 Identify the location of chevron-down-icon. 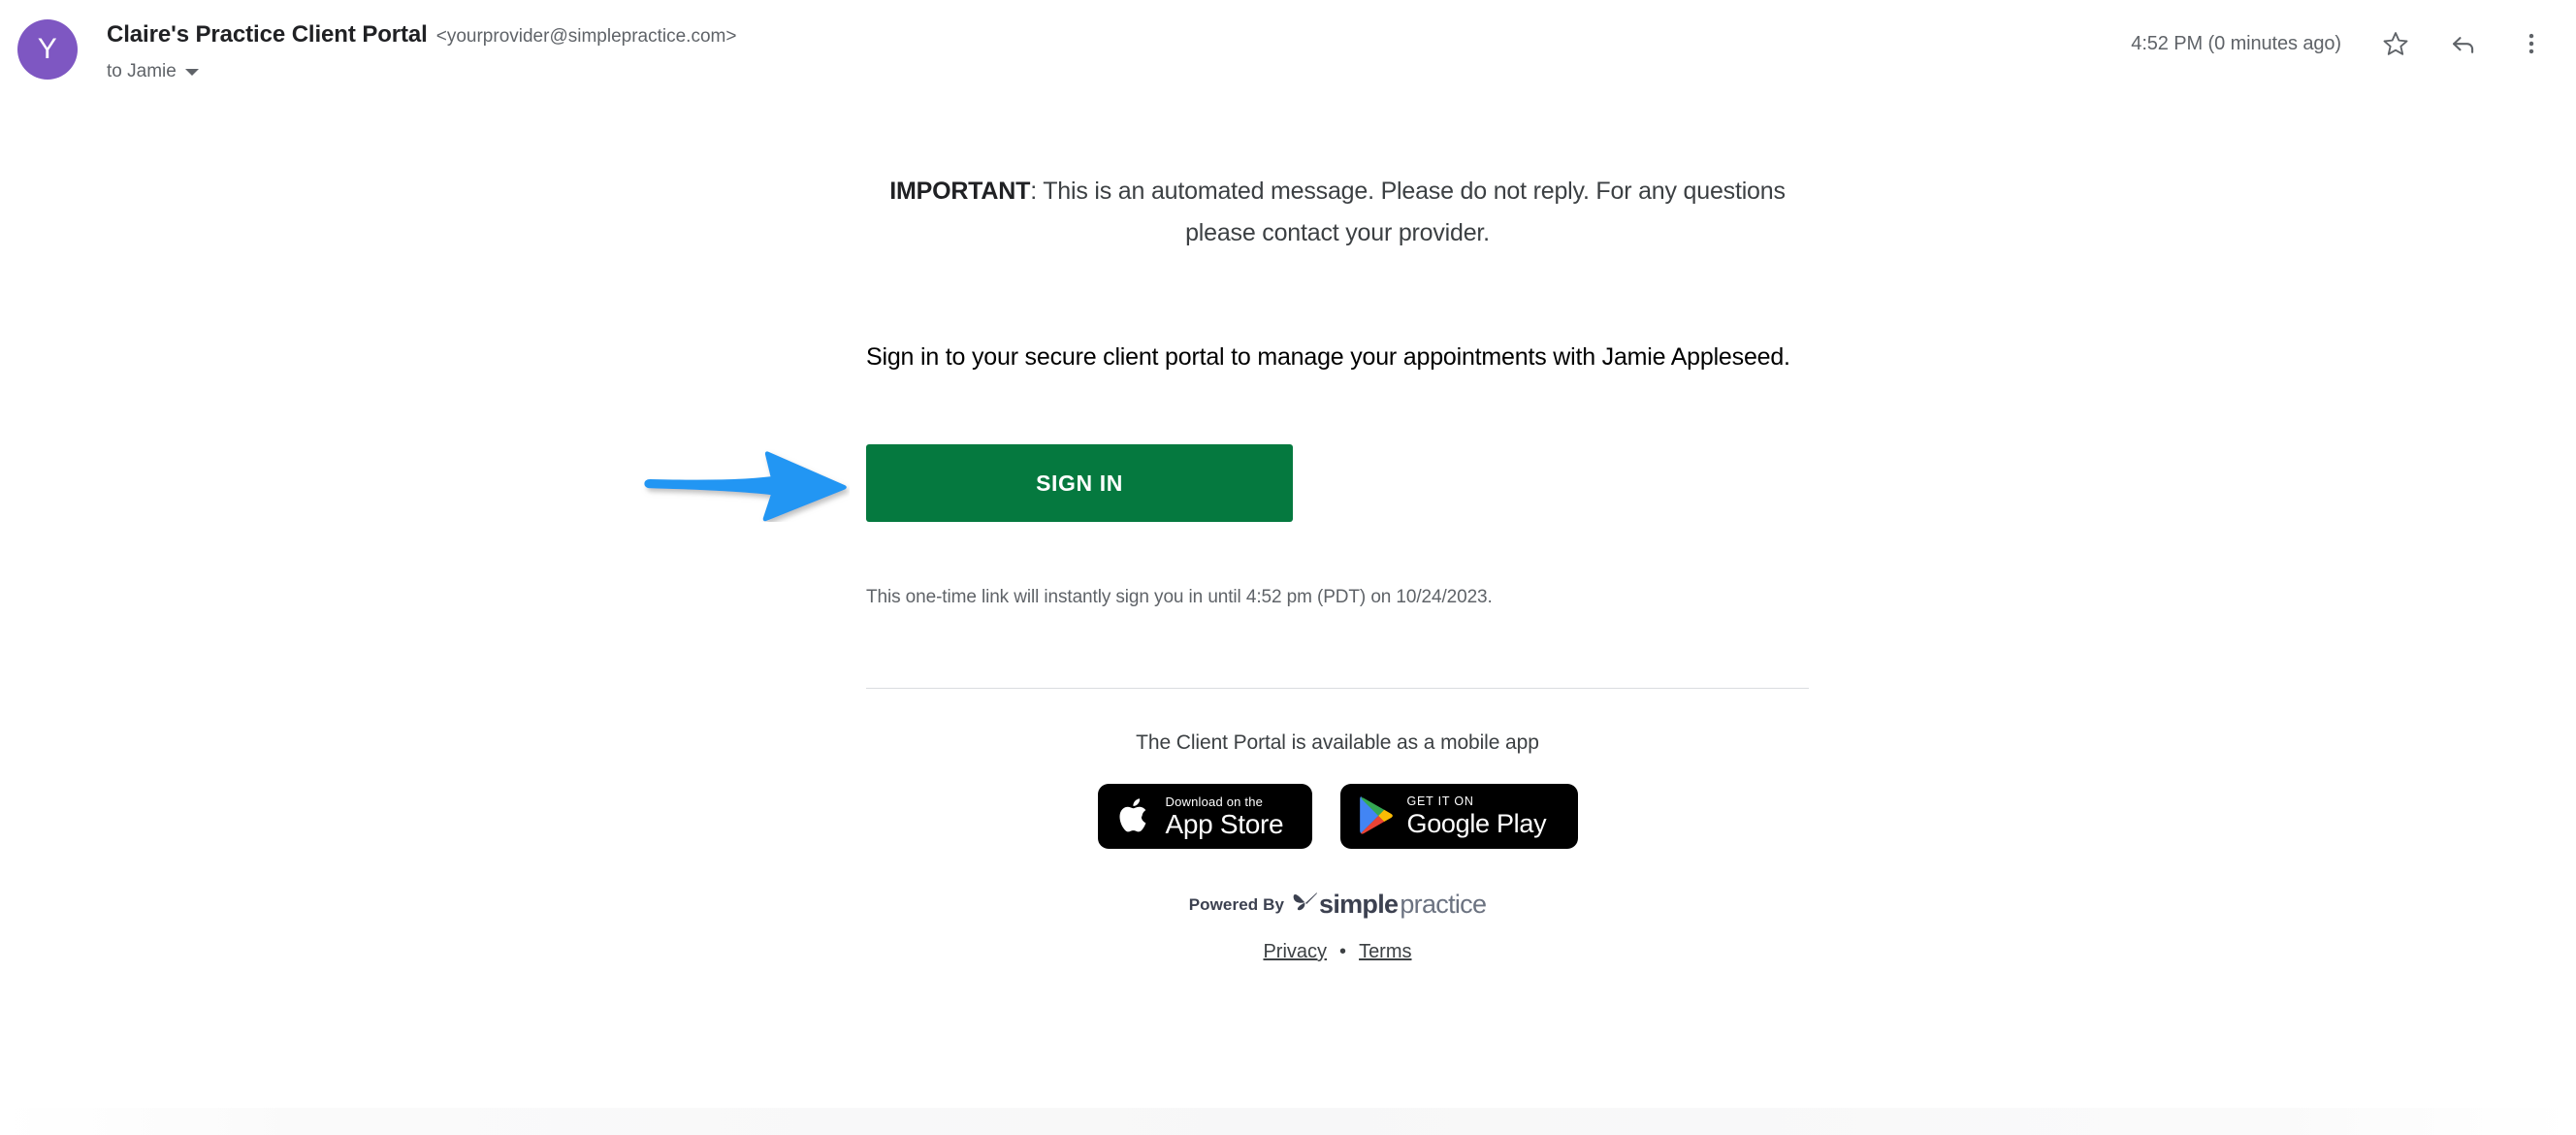
(191, 72).